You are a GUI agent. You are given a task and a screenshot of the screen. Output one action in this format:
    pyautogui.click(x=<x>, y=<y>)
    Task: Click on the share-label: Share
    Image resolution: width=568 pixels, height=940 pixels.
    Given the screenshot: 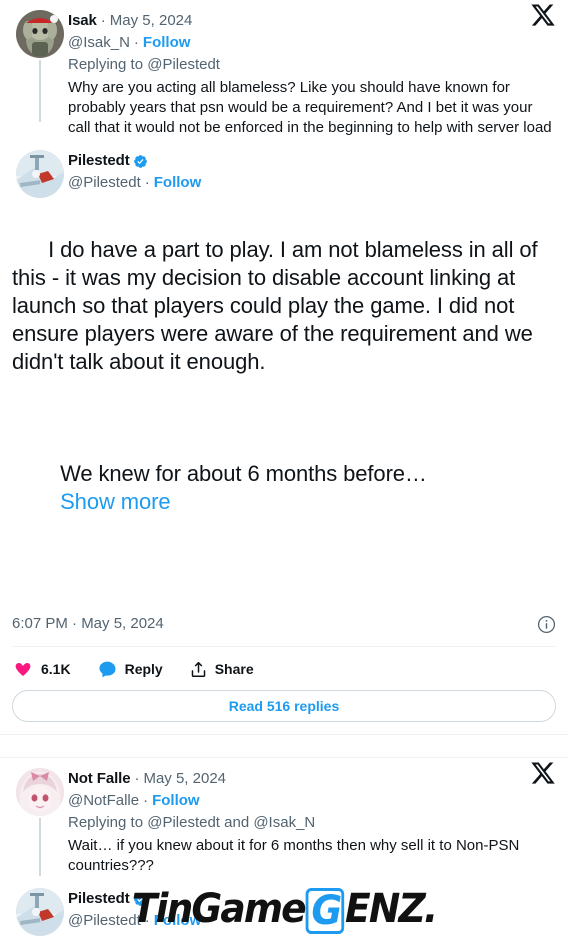 What is the action you would take?
    pyautogui.click(x=234, y=669)
    